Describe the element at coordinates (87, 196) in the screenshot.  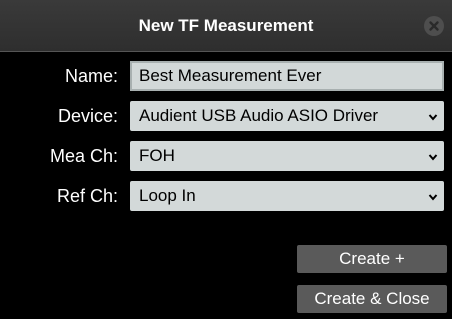
I see `ref-ch-label: Ref Ch:` at that location.